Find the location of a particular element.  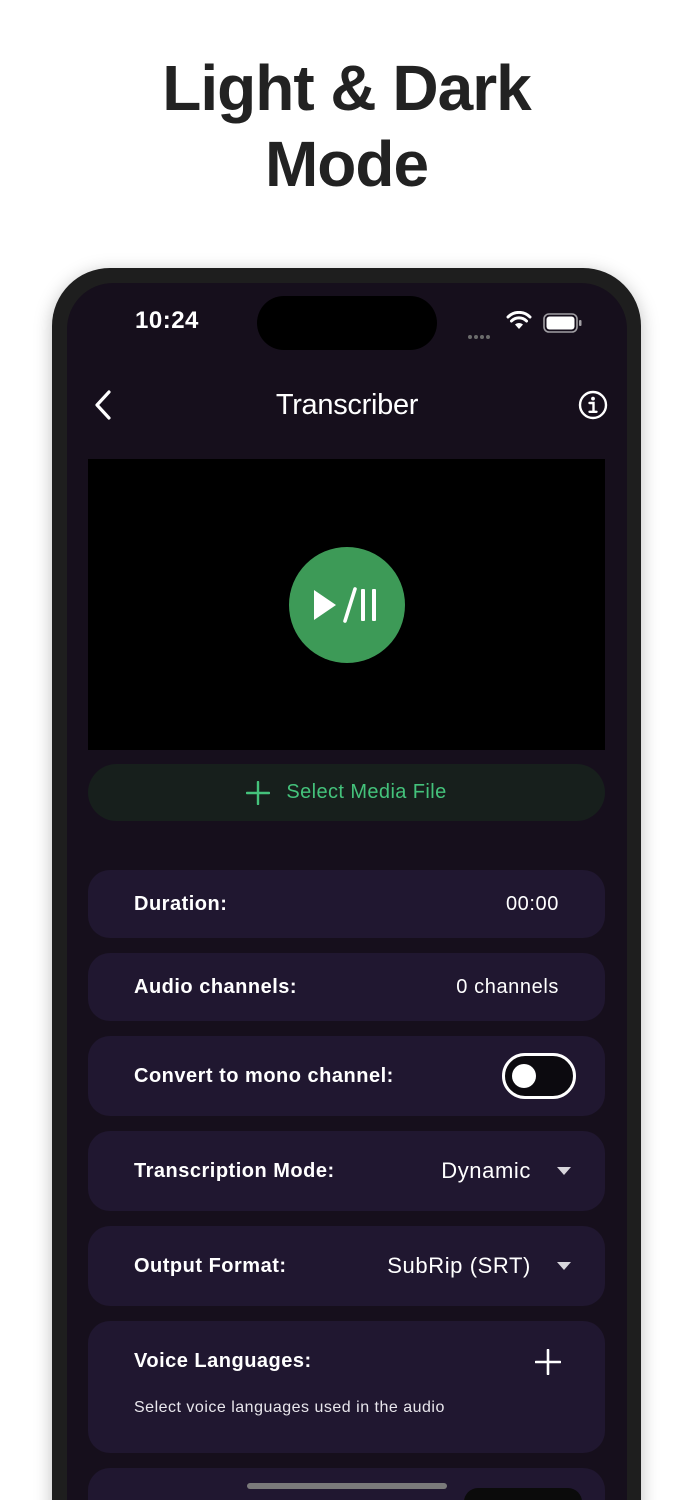

audio-channels-row: Audio channels: 0 channels is located at coordinates (346, 987).